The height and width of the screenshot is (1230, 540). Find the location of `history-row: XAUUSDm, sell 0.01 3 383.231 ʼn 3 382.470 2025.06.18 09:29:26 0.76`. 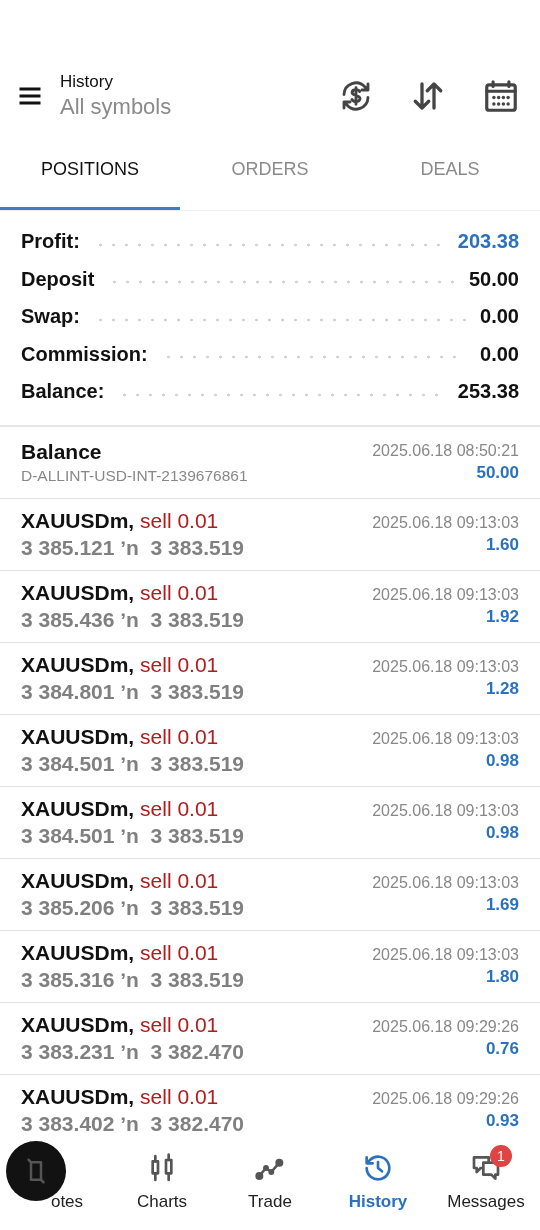

history-row: XAUUSDm, sell 0.01 3 383.231 ʼn 3 382.470 2025.06.18 09:29:26 0.76 is located at coordinates (270, 1038).